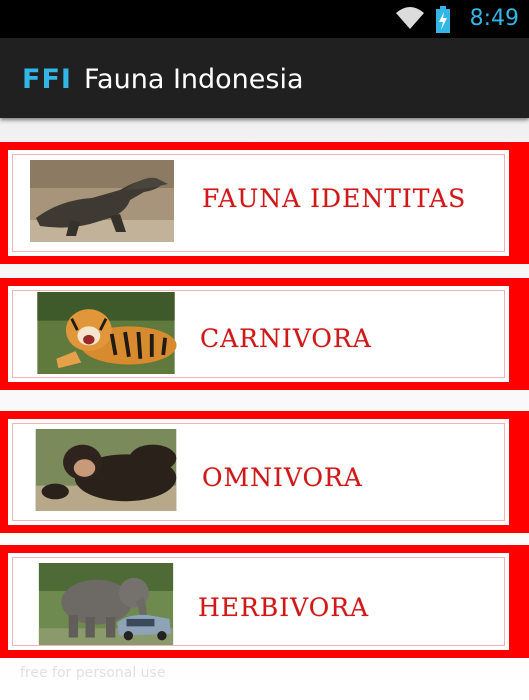  What do you see at coordinates (284, 607) in the screenshot?
I see `menu-item-label: HERBIVORA` at bounding box center [284, 607].